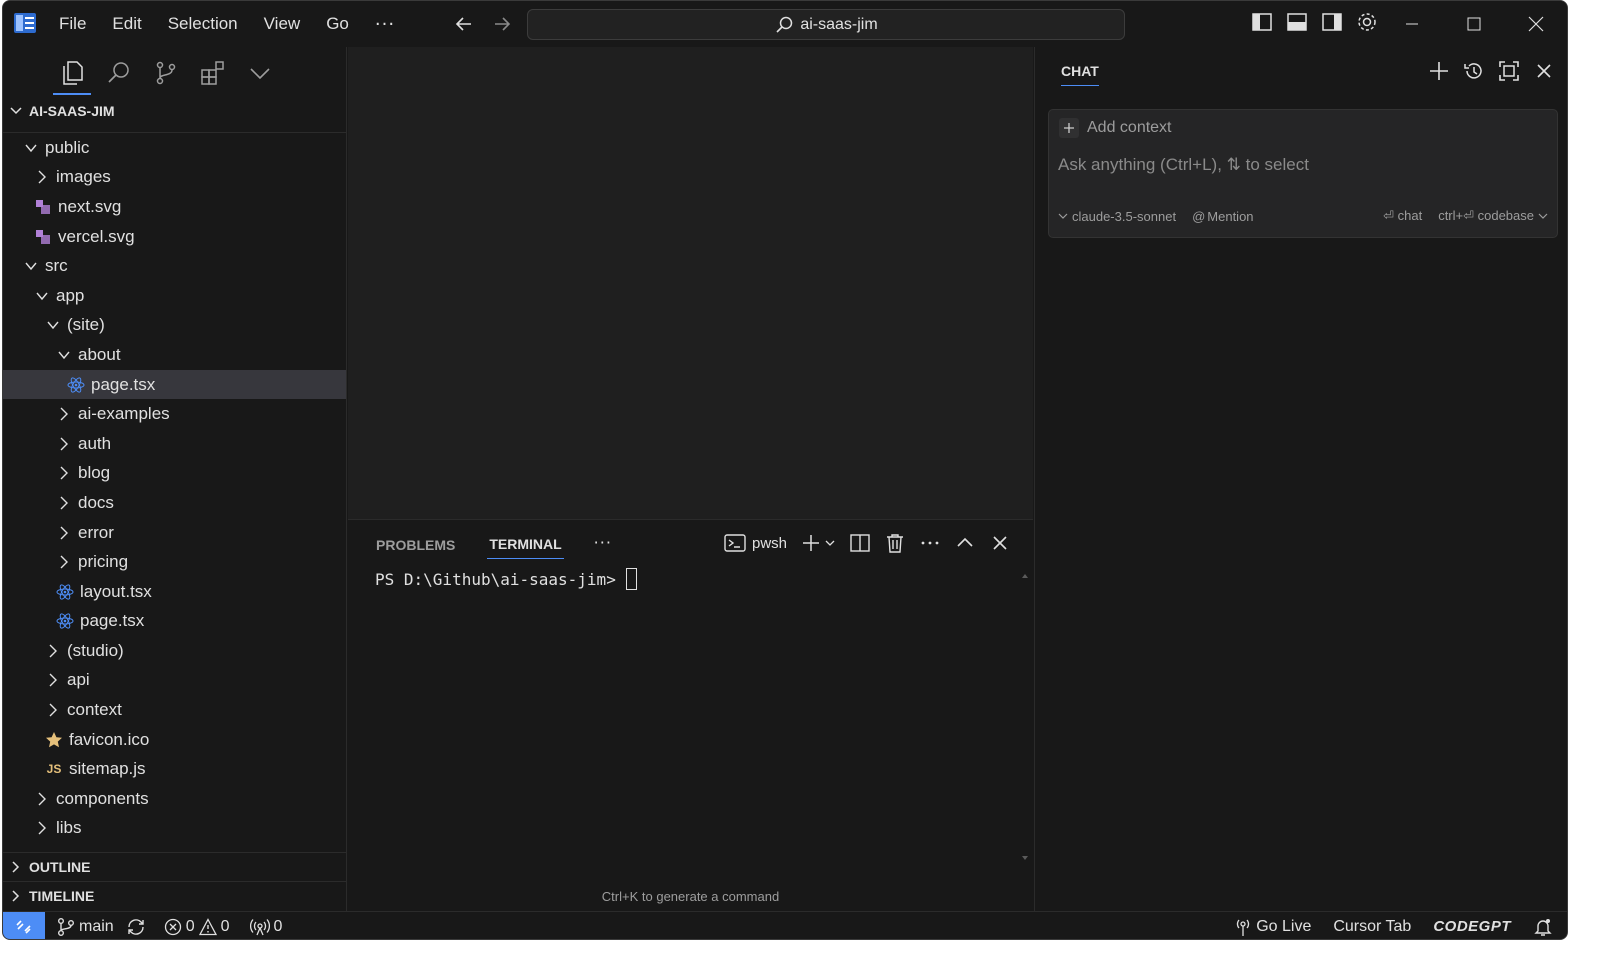 The height and width of the screenshot is (958, 1600). Describe the element at coordinates (464, 24) in the screenshot. I see `back-arrow-icon` at that location.